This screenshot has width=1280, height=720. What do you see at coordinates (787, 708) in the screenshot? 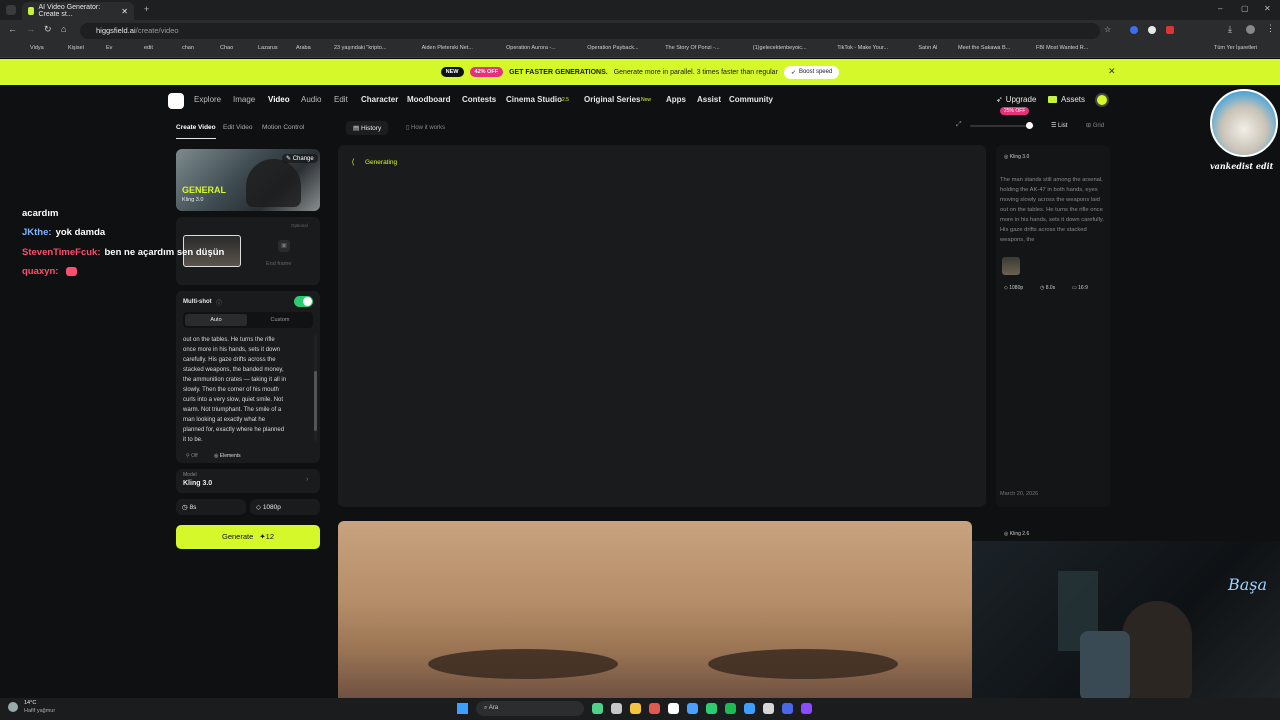
I see `discord-icon` at bounding box center [787, 708].